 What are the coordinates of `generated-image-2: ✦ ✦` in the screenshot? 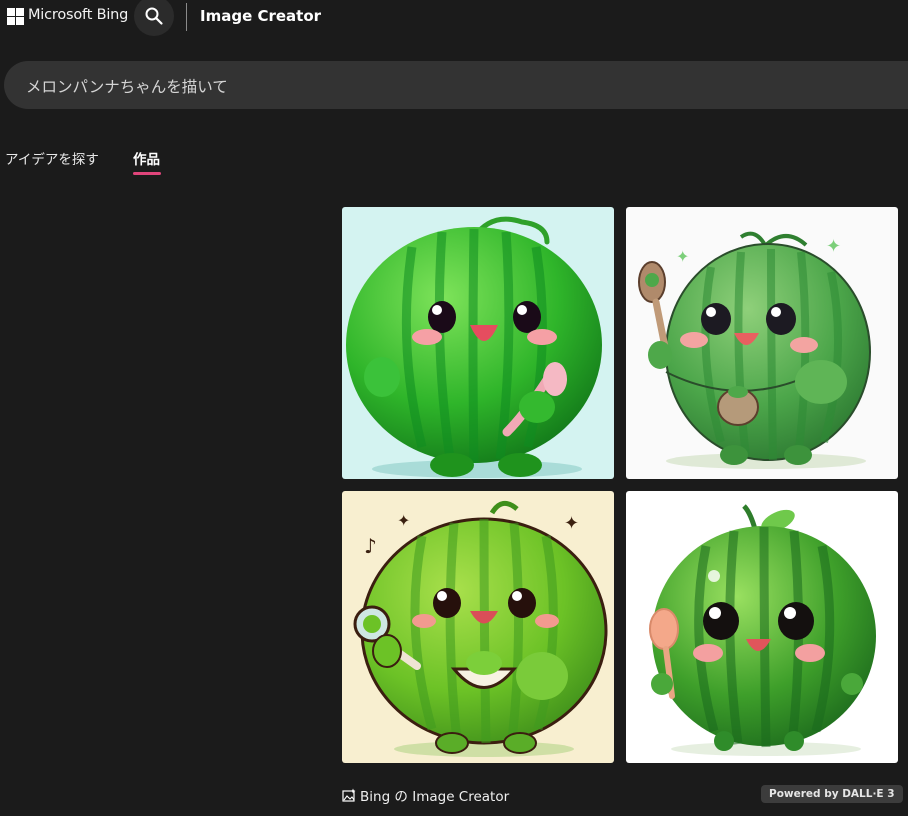 It's located at (762, 343).